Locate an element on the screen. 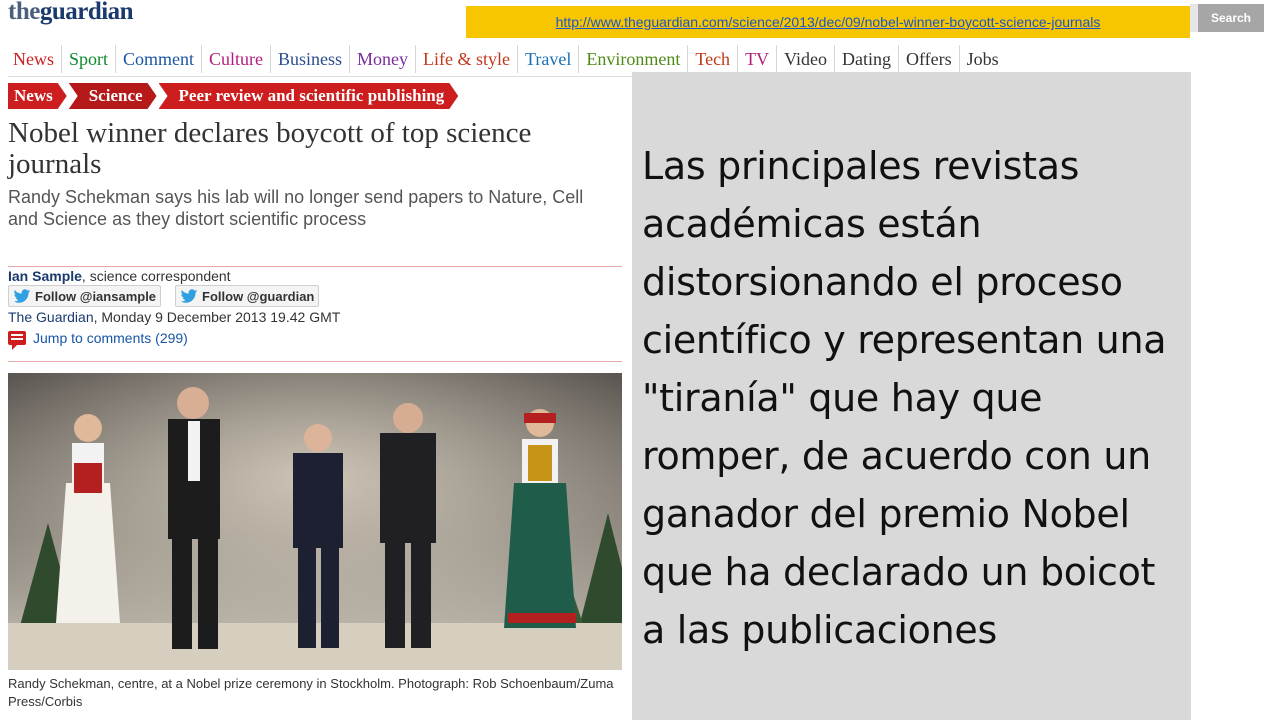 This screenshot has height=720, width=1280. nav-item-business: Business is located at coordinates (311, 59).